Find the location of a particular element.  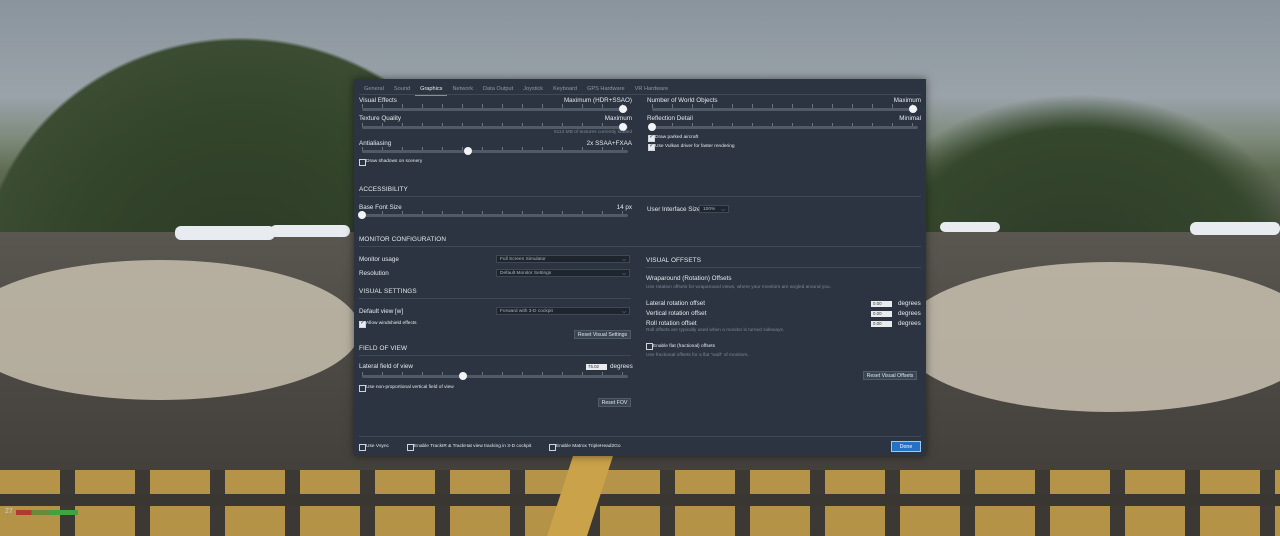

reflection-detail-slider-thumb is located at coordinates (652, 127).